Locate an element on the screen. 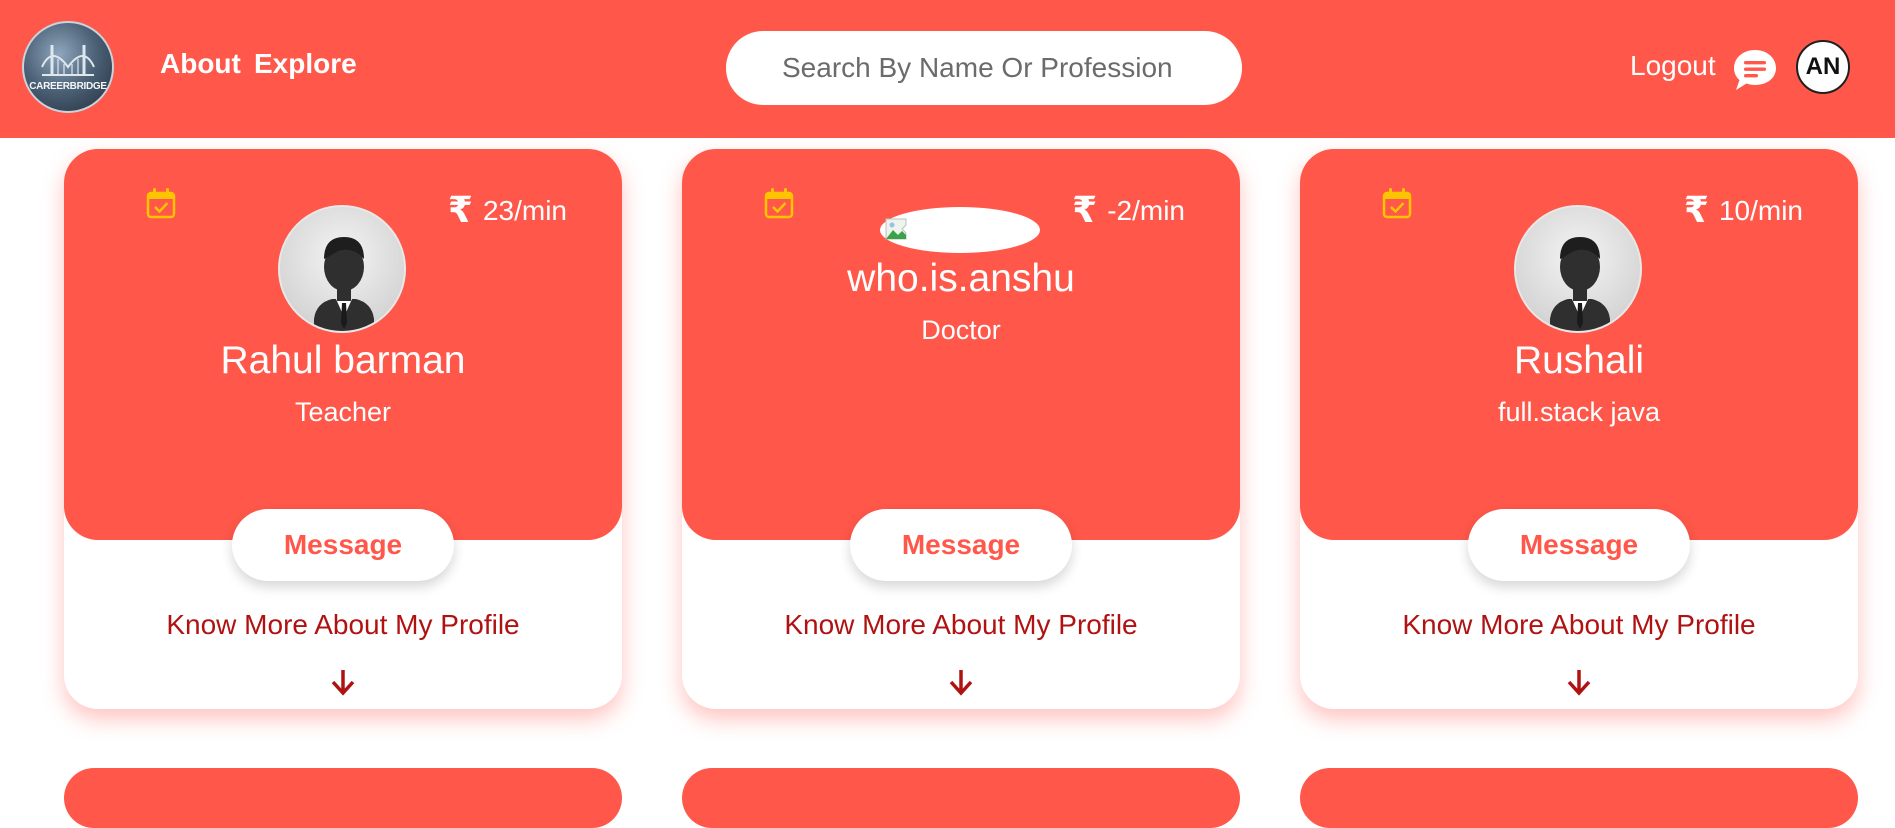  profile-card-header: ₹ 23/min Rahul barman Teacher is located at coordinates (343, 344).